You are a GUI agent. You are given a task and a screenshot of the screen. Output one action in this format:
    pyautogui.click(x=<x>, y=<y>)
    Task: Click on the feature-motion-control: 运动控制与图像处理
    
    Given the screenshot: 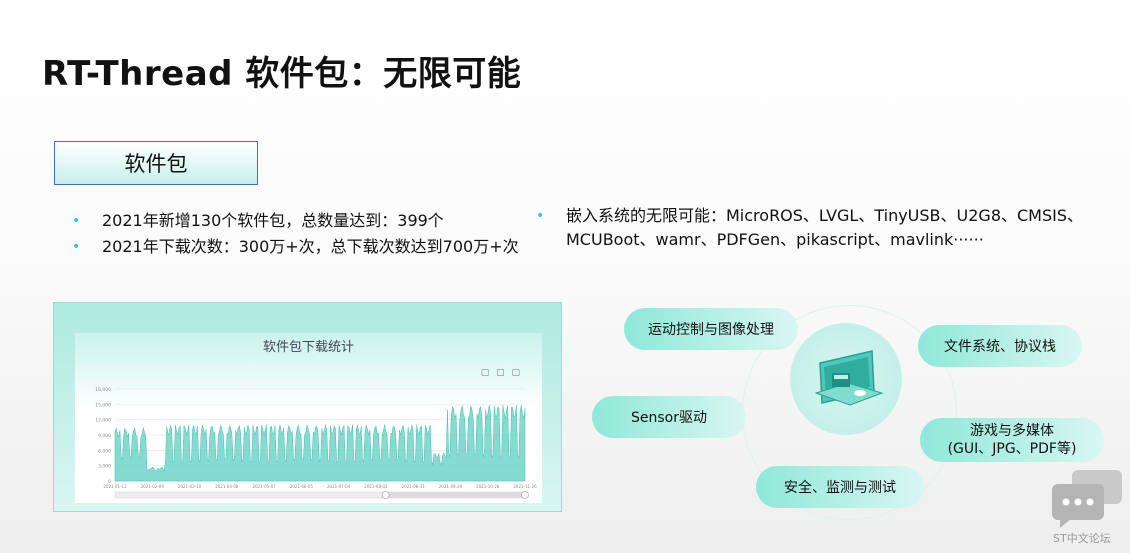 What is the action you would take?
    pyautogui.click(x=711, y=329)
    